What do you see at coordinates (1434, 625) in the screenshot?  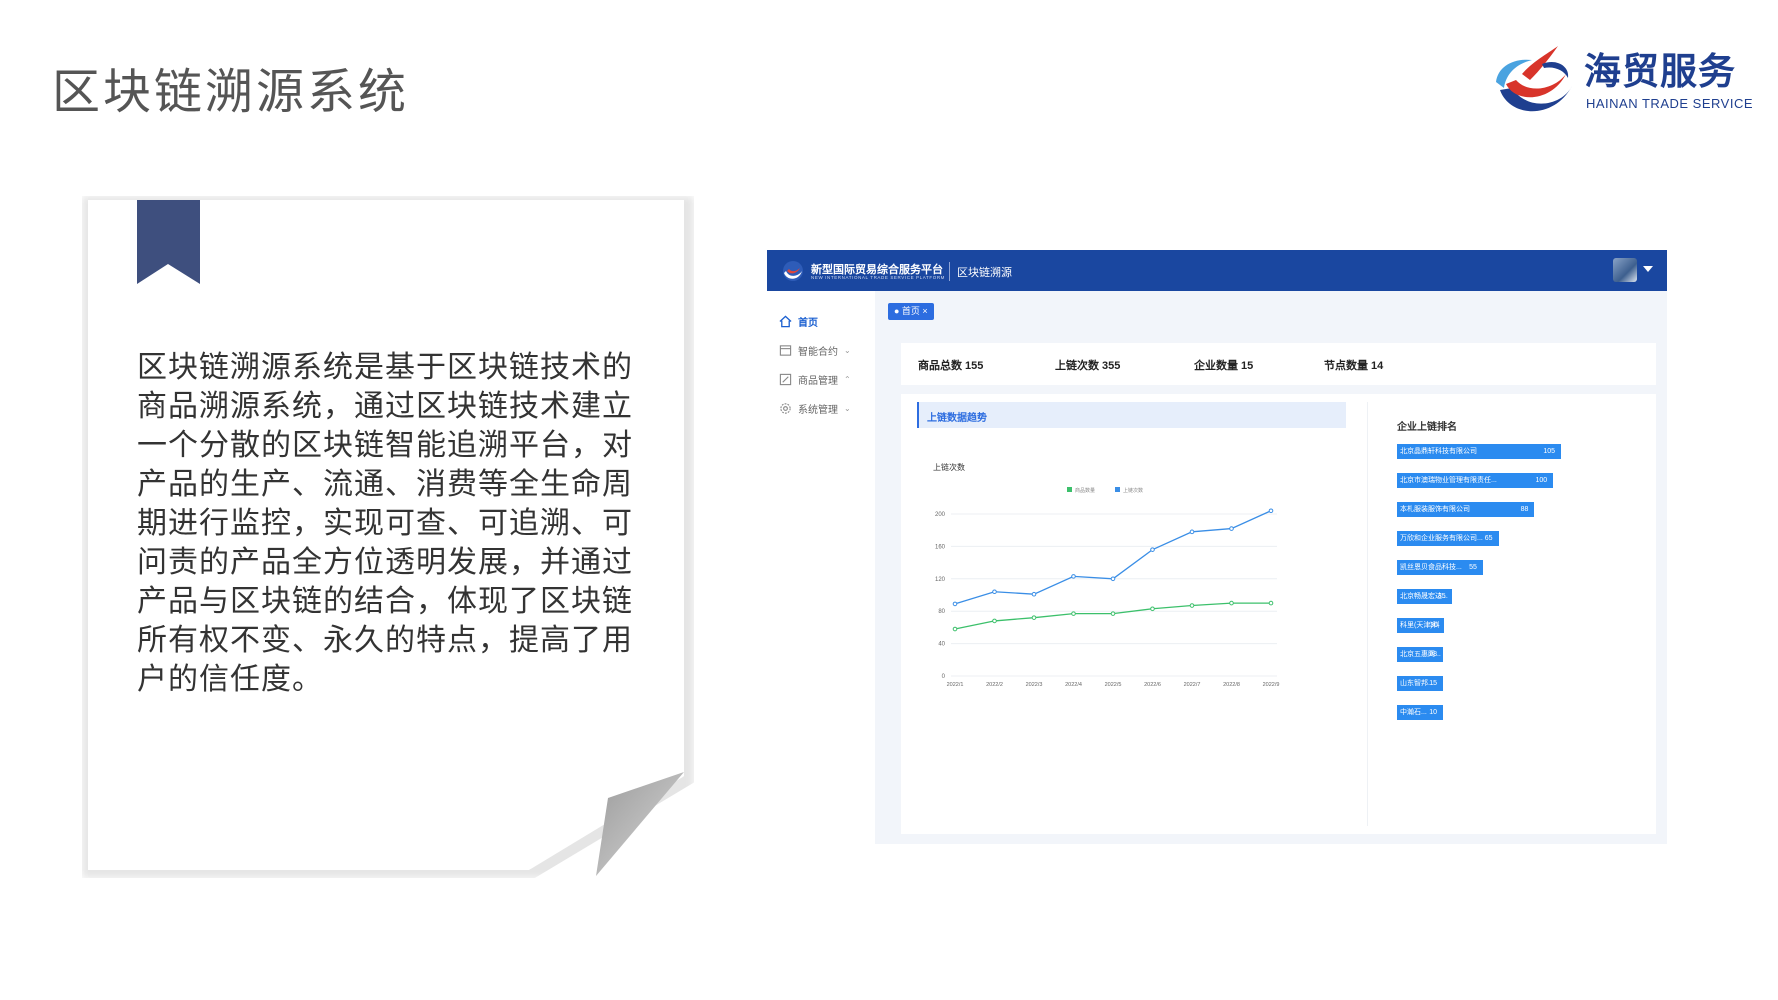 I see `ranking-value: 30` at bounding box center [1434, 625].